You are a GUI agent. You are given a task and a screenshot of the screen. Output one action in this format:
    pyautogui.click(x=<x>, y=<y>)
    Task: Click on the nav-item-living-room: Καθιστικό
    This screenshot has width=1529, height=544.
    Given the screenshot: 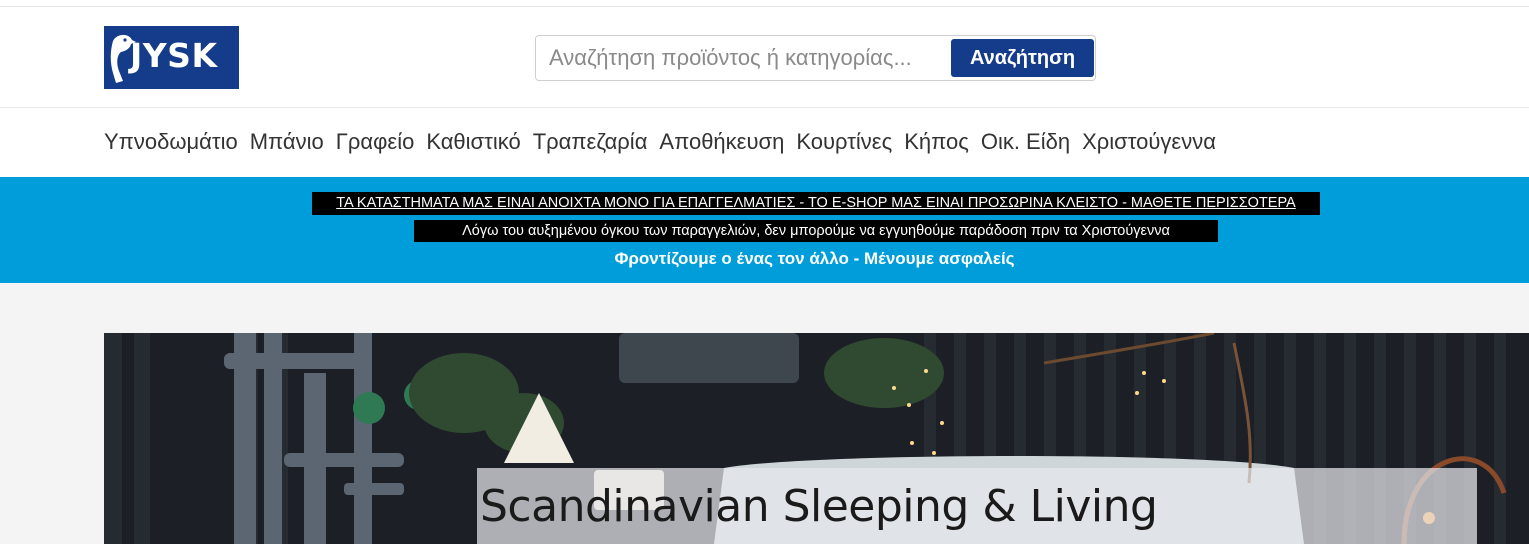 What is the action you would take?
    pyautogui.click(x=473, y=142)
    